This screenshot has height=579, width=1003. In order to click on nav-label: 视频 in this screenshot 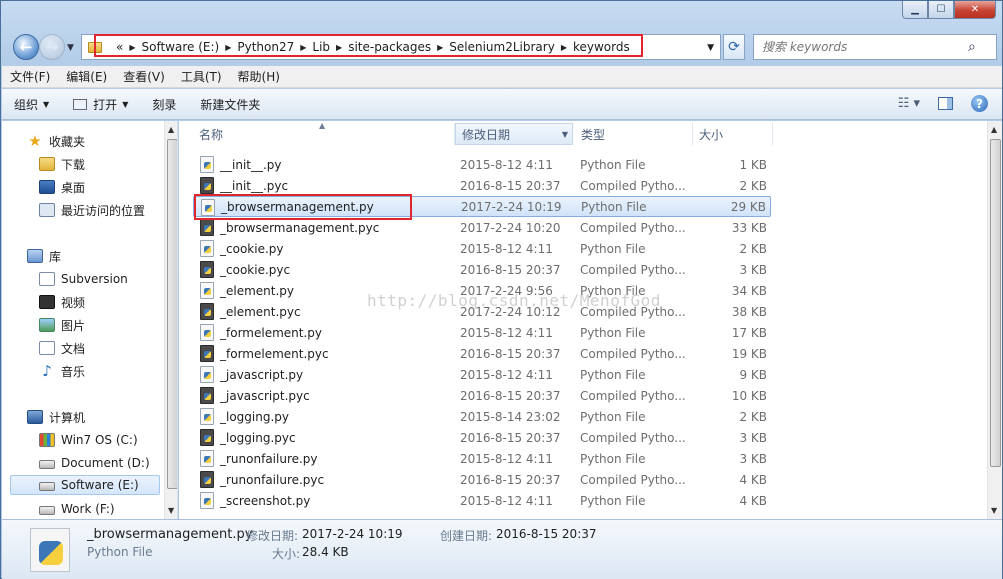, I will do `click(73, 302)`.